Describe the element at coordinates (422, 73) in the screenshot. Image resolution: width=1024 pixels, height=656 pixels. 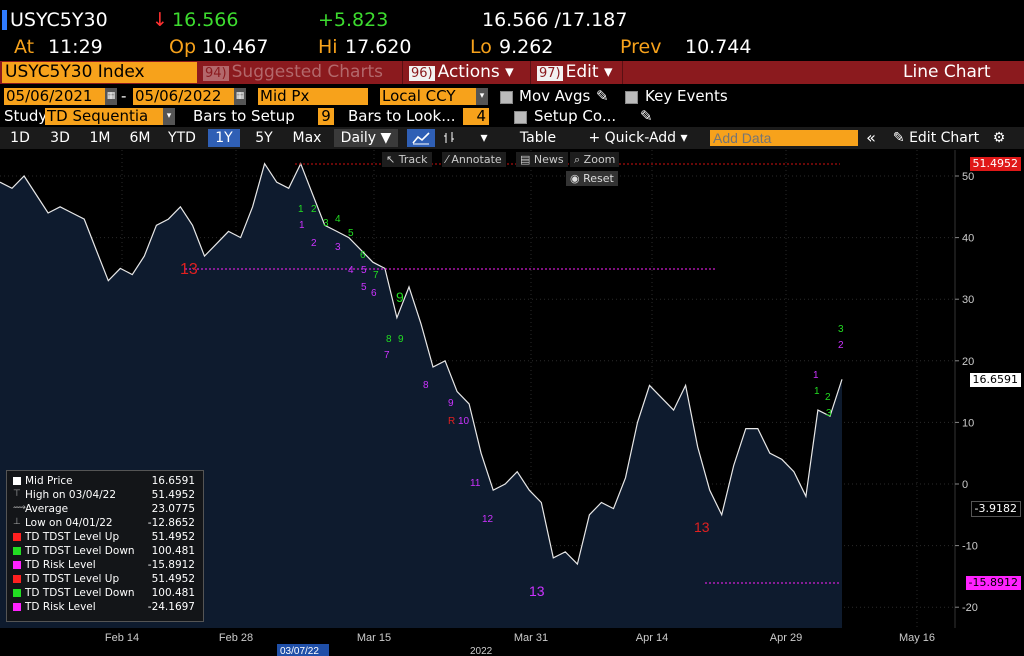
I see `actions-num: 96)` at that location.